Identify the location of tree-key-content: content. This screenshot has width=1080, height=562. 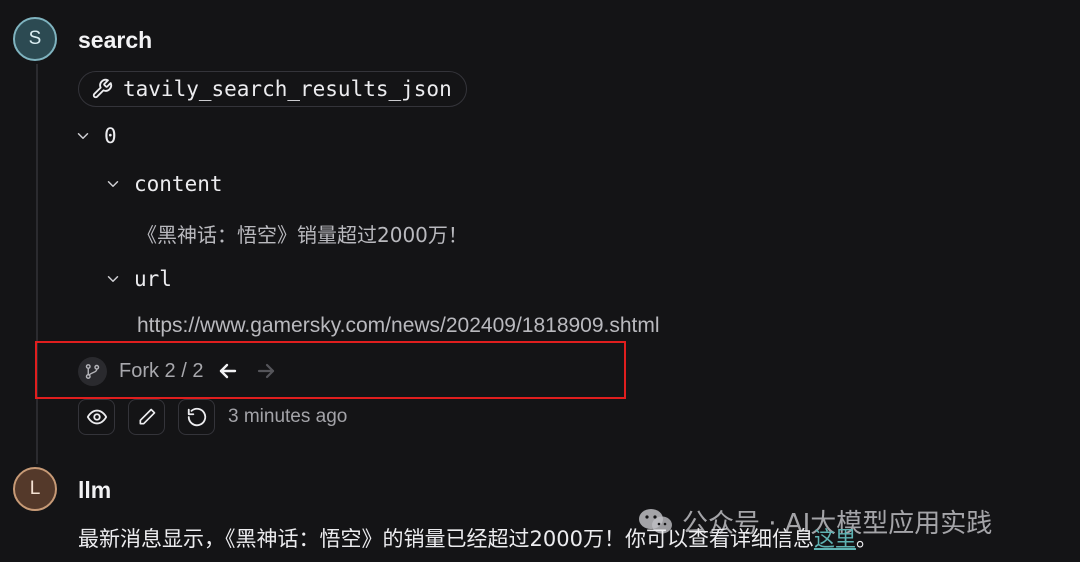
(178, 184).